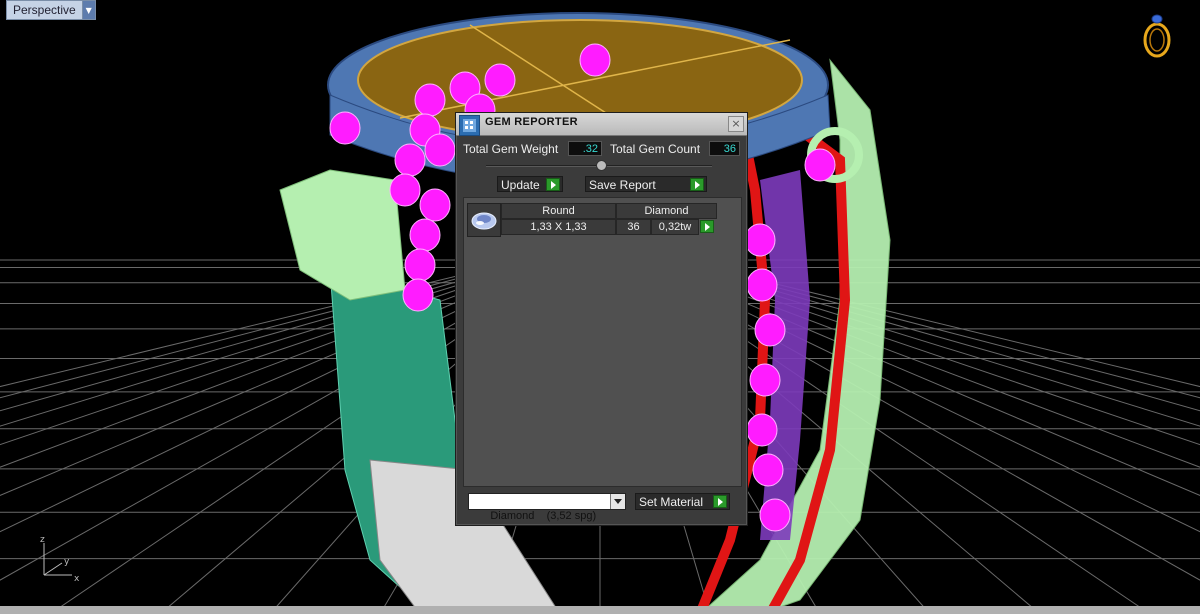 This screenshot has width=1200, height=614. I want to click on round-gem-icon, so click(484, 220).